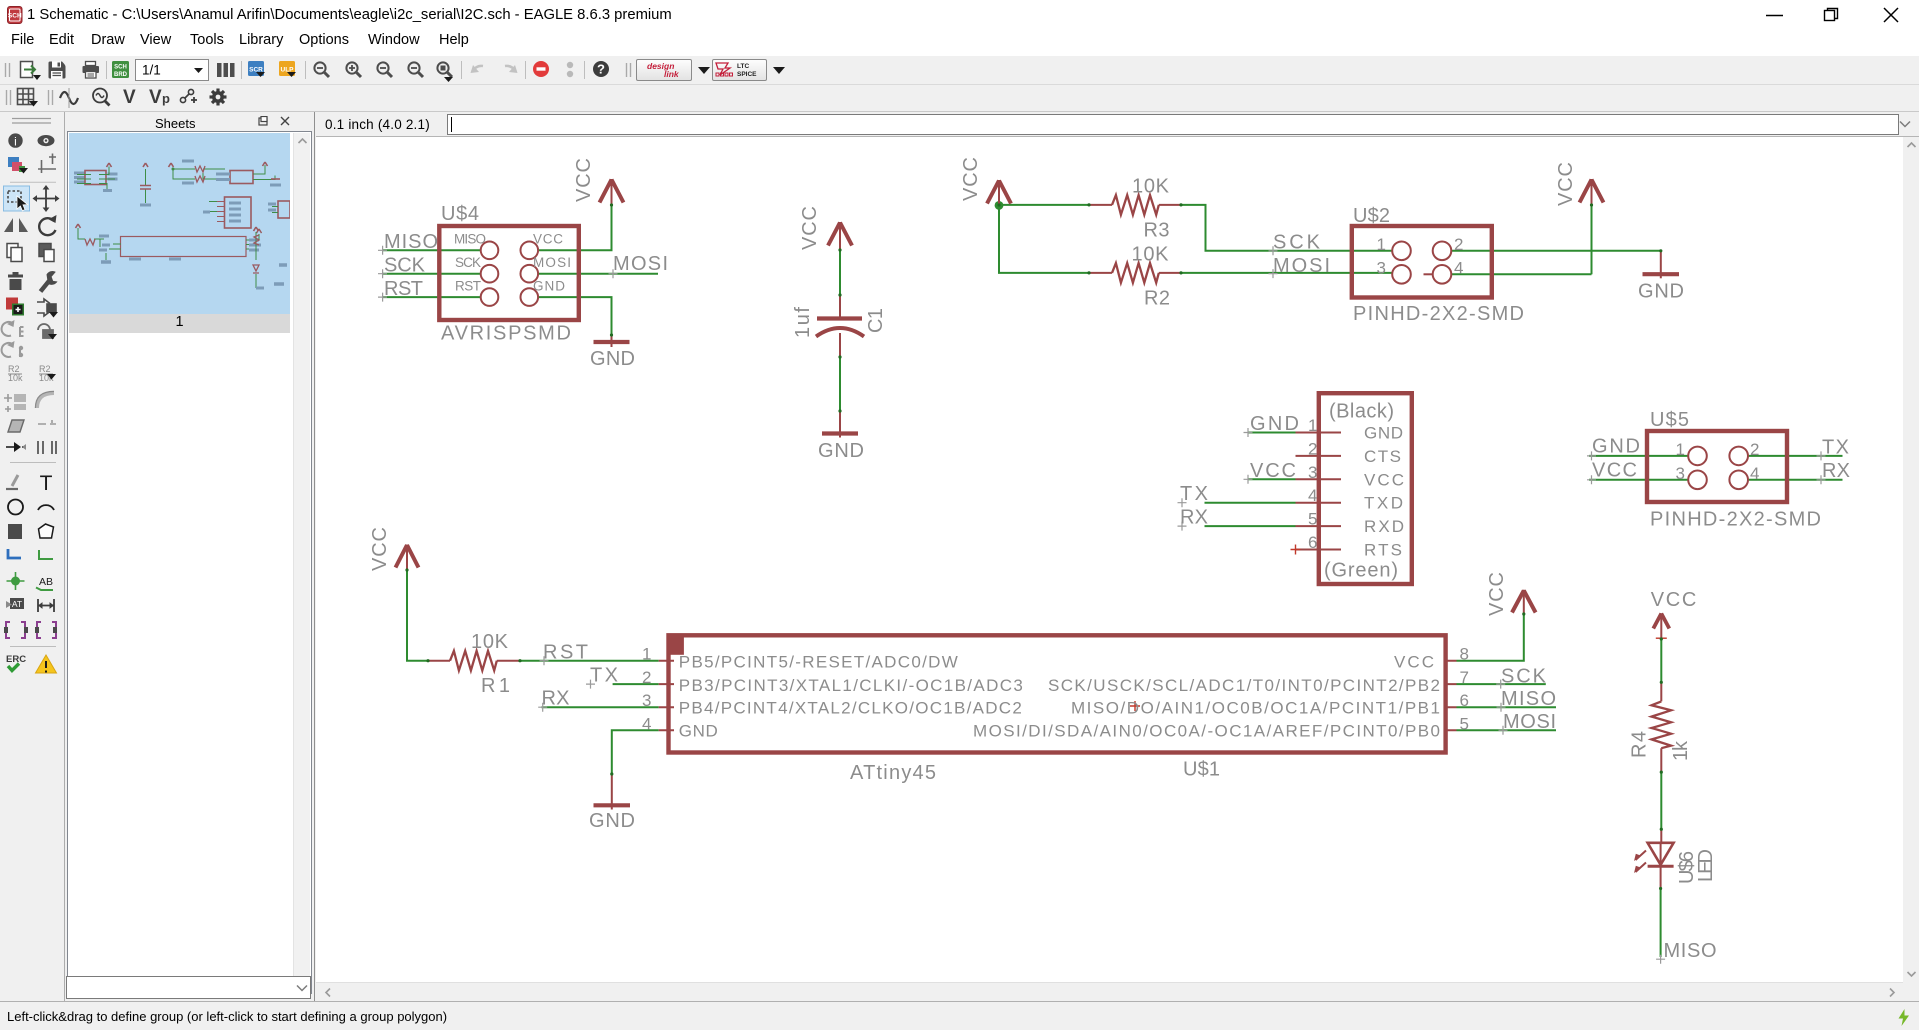  Describe the element at coordinates (743, 66) in the screenshot. I see `svg-text: LTC` at that location.